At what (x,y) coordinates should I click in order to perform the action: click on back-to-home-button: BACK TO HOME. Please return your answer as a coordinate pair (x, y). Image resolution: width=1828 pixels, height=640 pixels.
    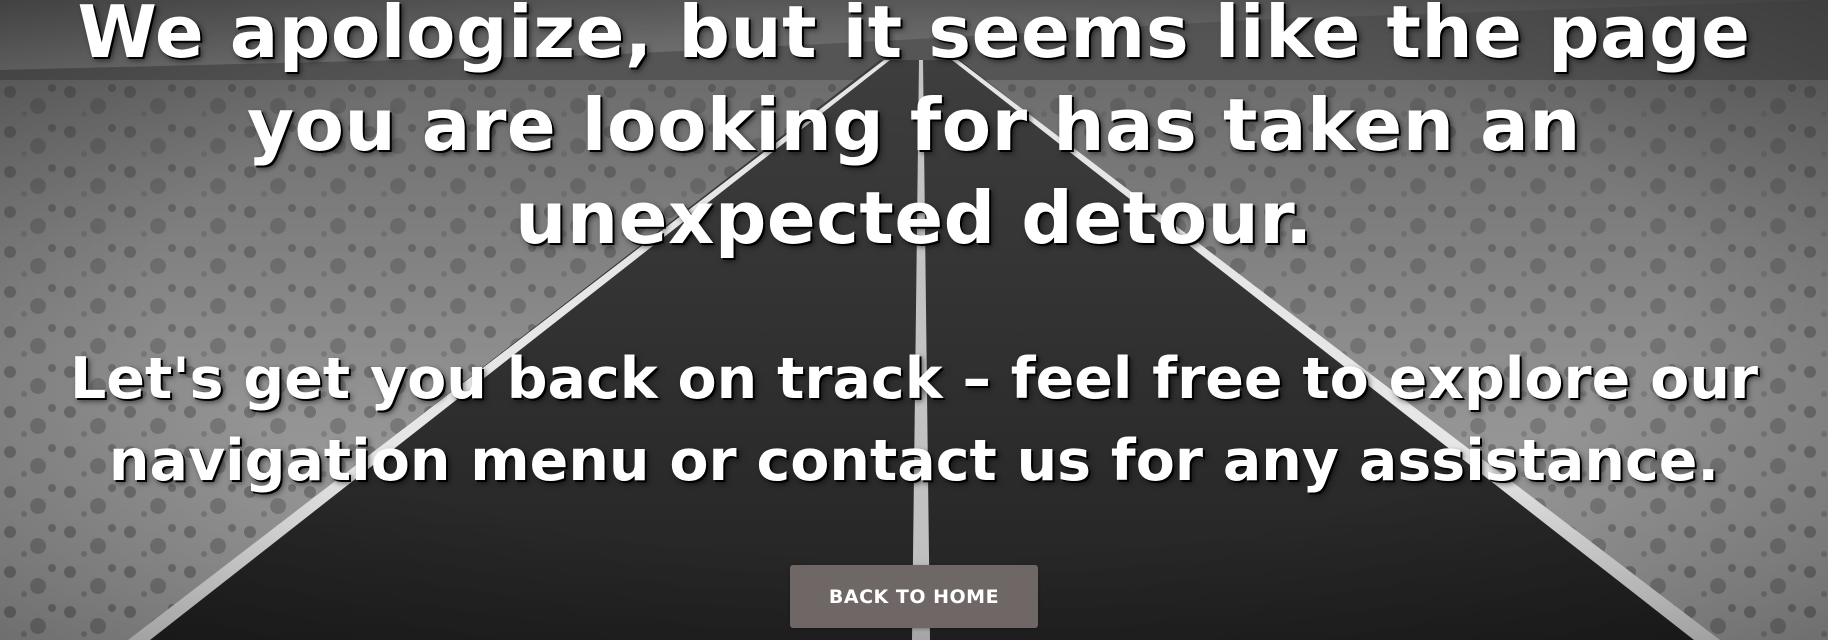
    Looking at the image, I should click on (914, 596).